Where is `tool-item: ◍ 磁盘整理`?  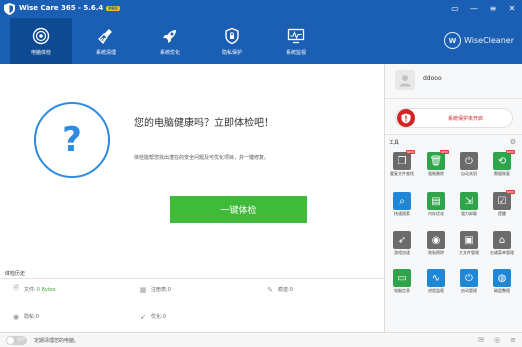 tool-item: ◍ 磁盘整理 is located at coordinates (502, 281).